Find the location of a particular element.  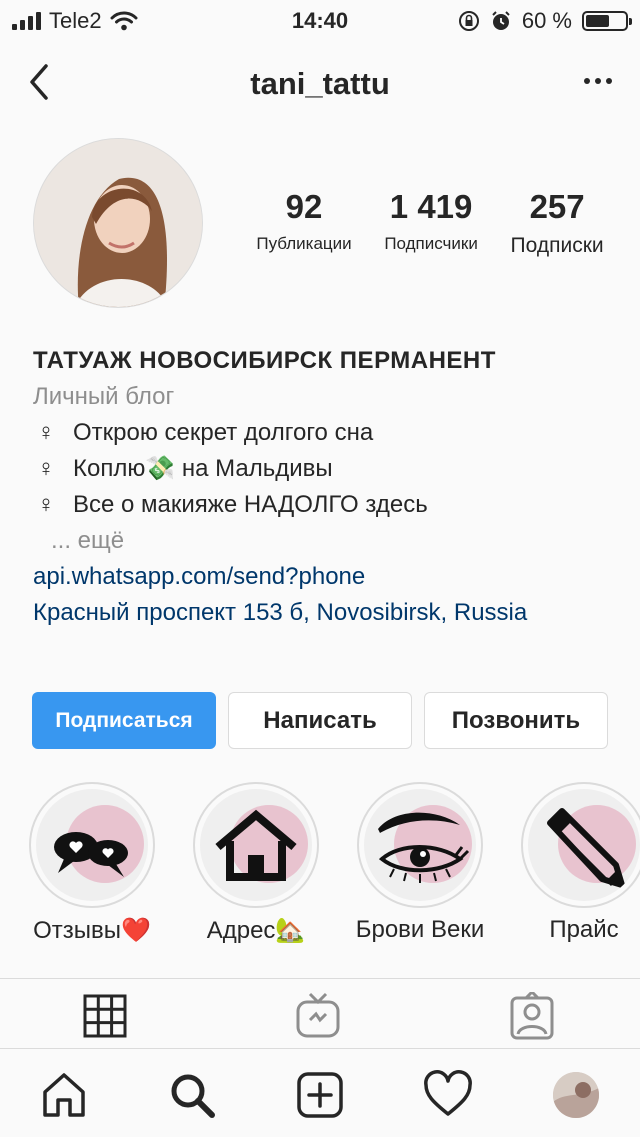

website-link: api.whatsapp.com/send?phone is located at coordinates (328, 577).